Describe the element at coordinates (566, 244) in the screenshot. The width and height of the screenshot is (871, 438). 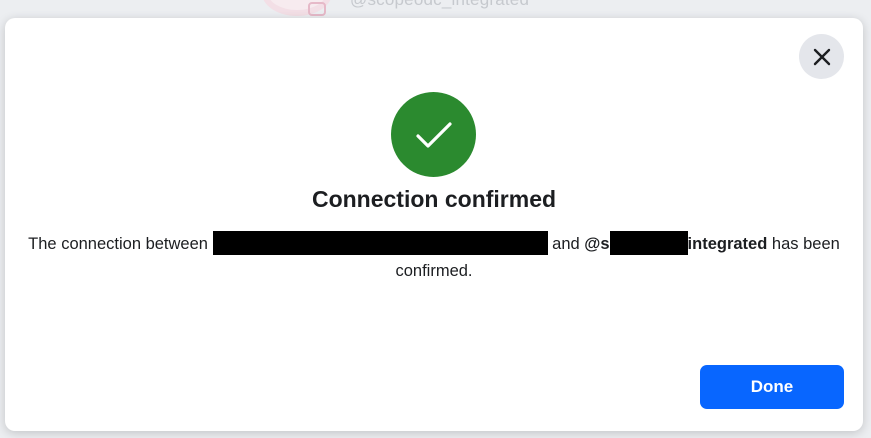
I see `message-connector: and` at that location.